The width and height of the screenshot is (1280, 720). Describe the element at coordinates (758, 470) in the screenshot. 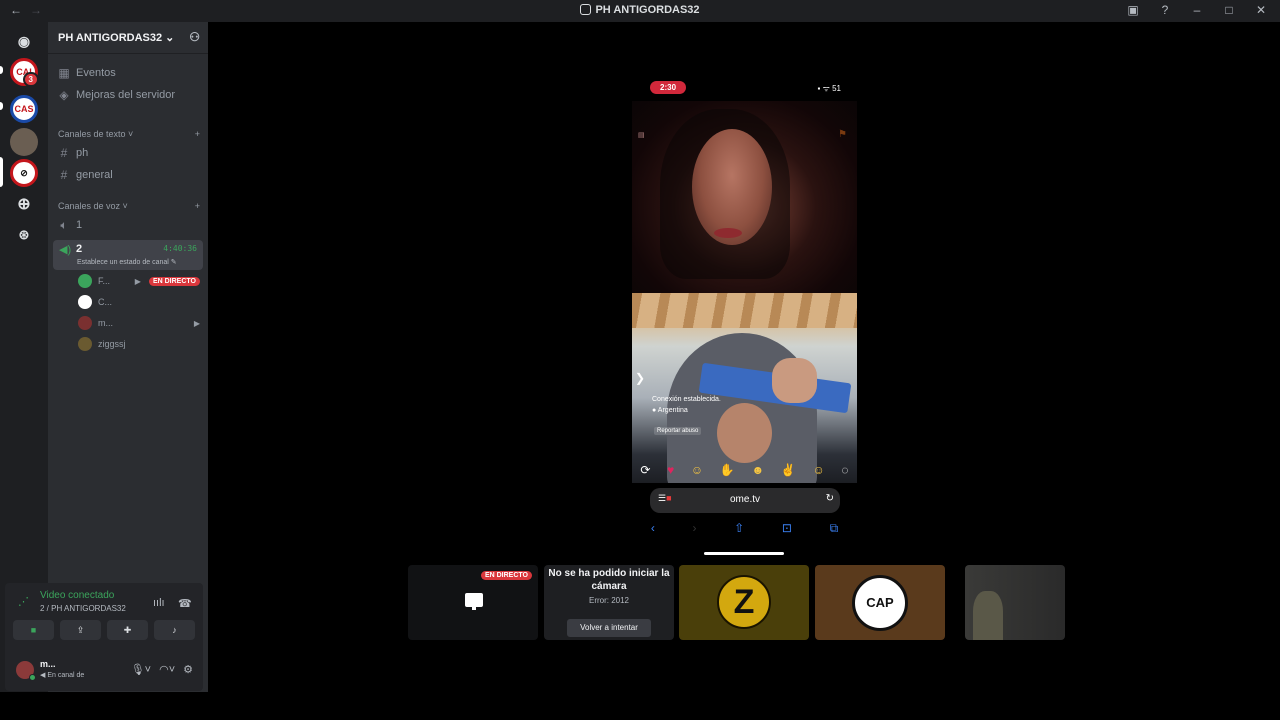

I see `smile-emoji-icon: ☻` at that location.